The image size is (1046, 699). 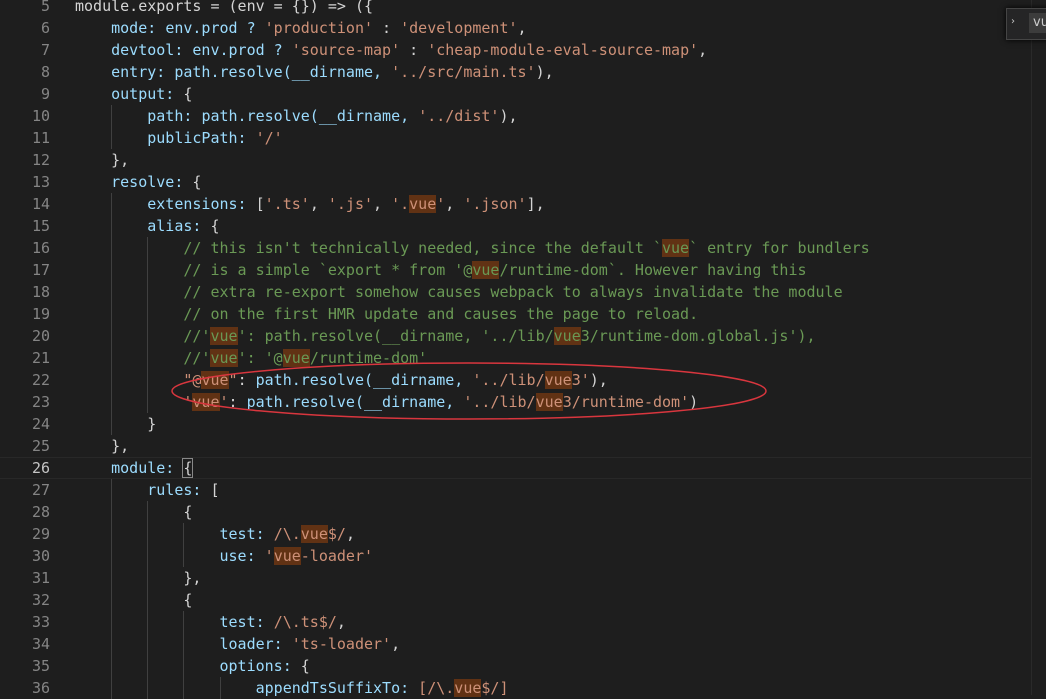 What do you see at coordinates (523, 226) in the screenshot?
I see `code-line: 15 alias: {` at bounding box center [523, 226].